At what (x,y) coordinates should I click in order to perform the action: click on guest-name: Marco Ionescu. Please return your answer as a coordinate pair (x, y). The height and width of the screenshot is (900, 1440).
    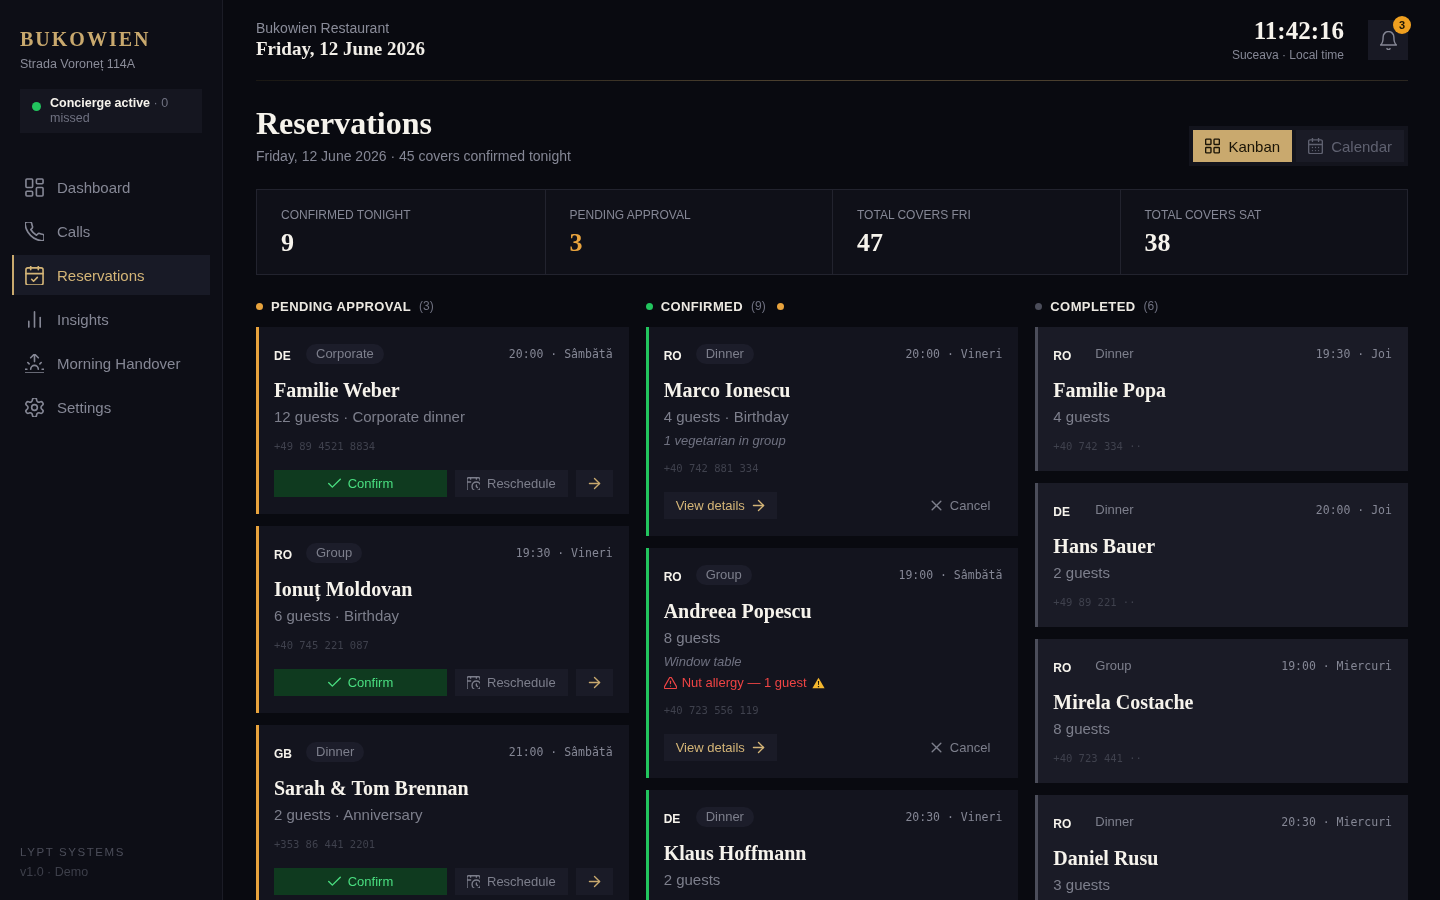
    Looking at the image, I should click on (727, 390).